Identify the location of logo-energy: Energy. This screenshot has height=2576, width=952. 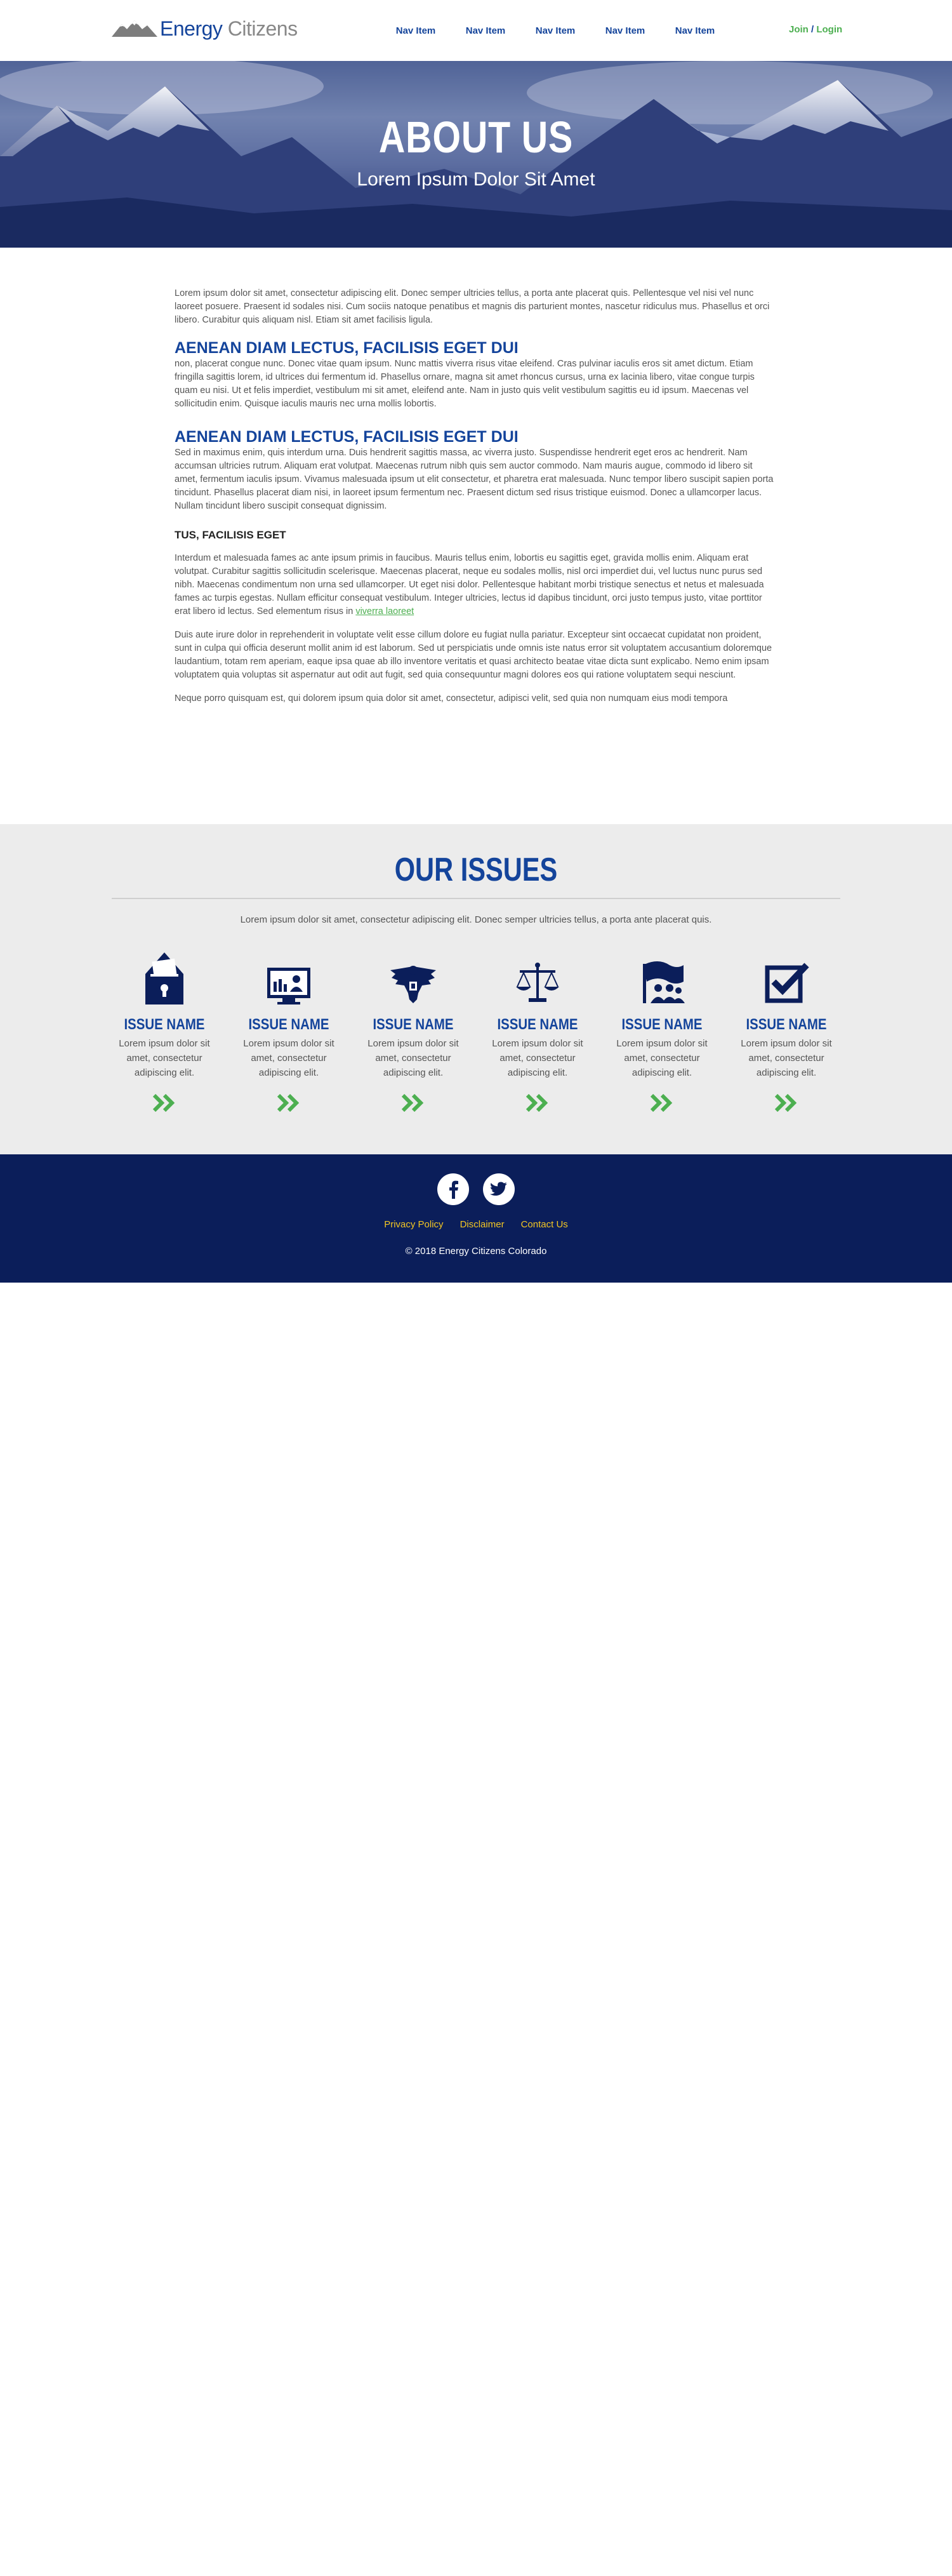
(192, 29).